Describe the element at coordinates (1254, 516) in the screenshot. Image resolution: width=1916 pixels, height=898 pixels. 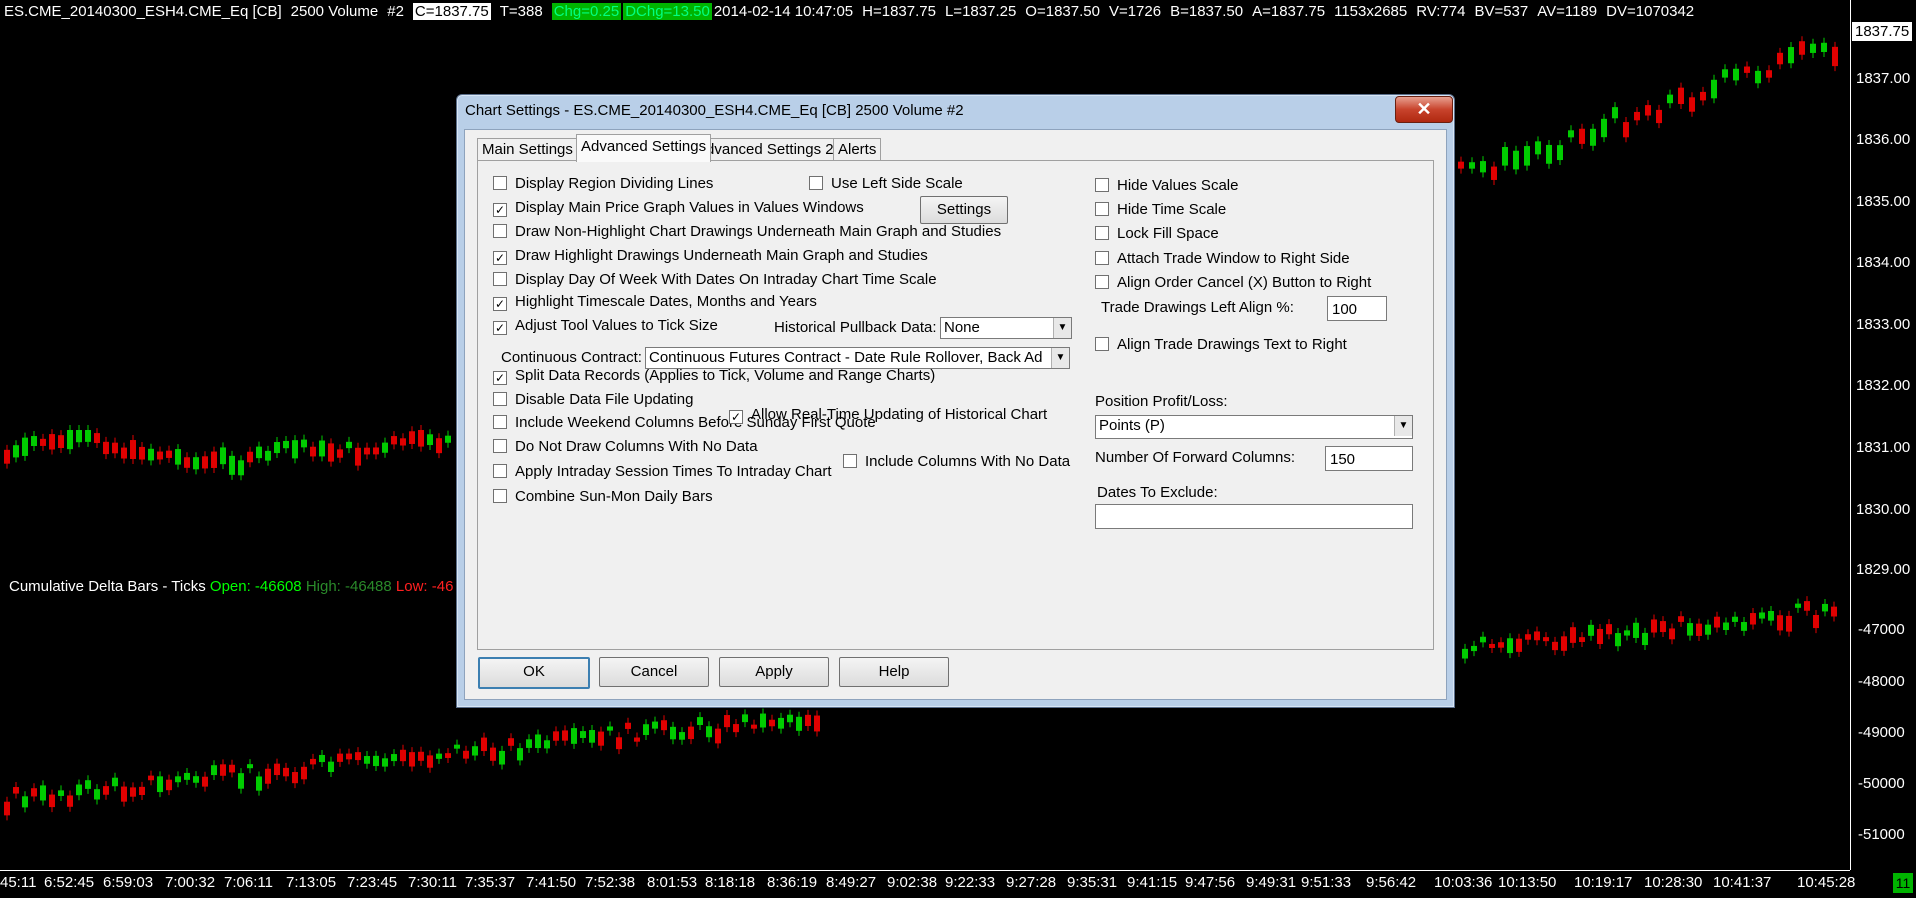
I see `dates-exclude-field` at that location.